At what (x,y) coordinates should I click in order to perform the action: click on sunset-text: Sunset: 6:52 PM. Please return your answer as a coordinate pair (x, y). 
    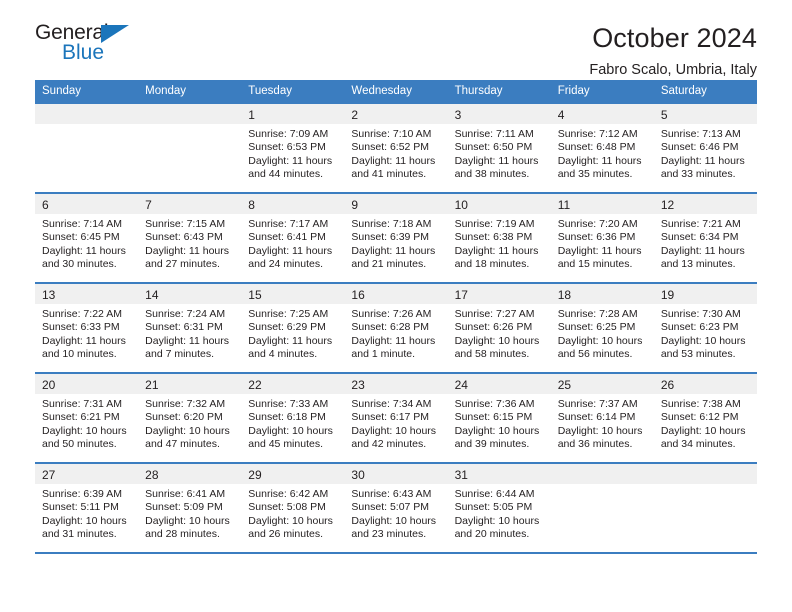
    Looking at the image, I should click on (390, 147).